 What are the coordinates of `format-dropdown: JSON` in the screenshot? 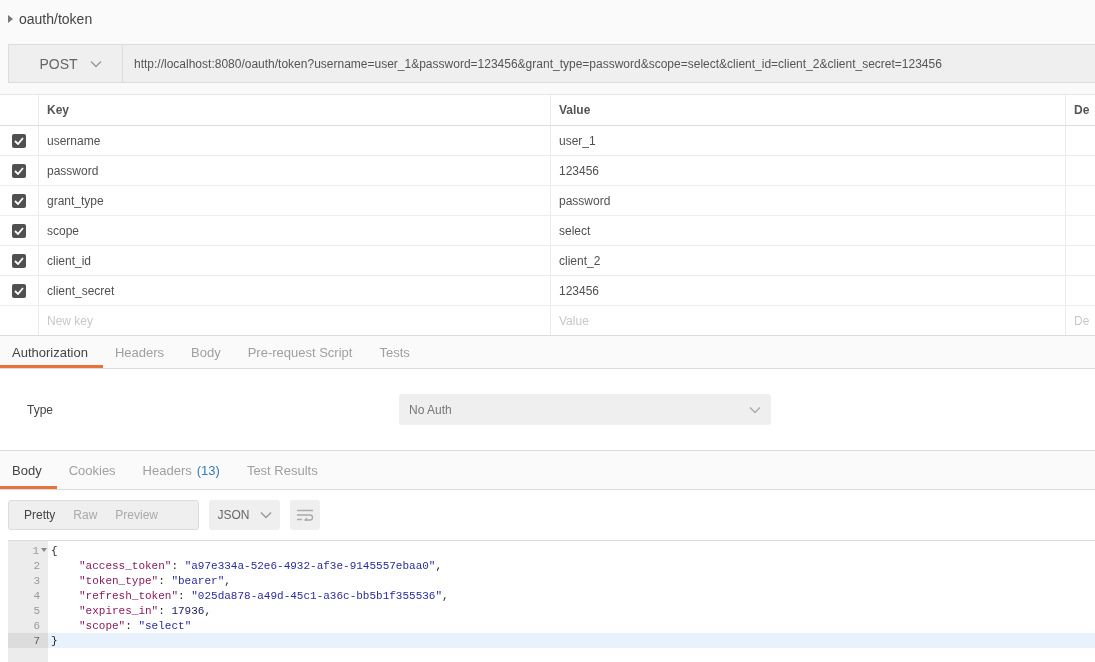 It's located at (244, 515).